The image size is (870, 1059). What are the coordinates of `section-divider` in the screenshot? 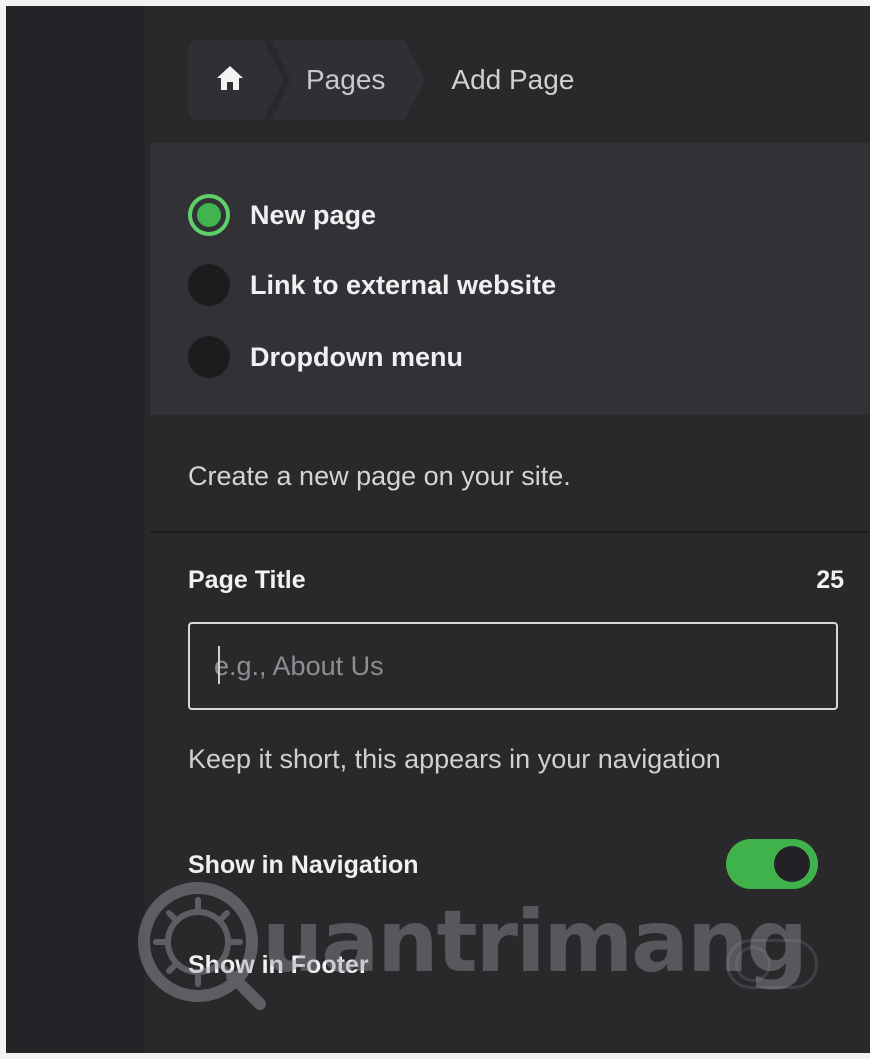 It's located at (510, 532).